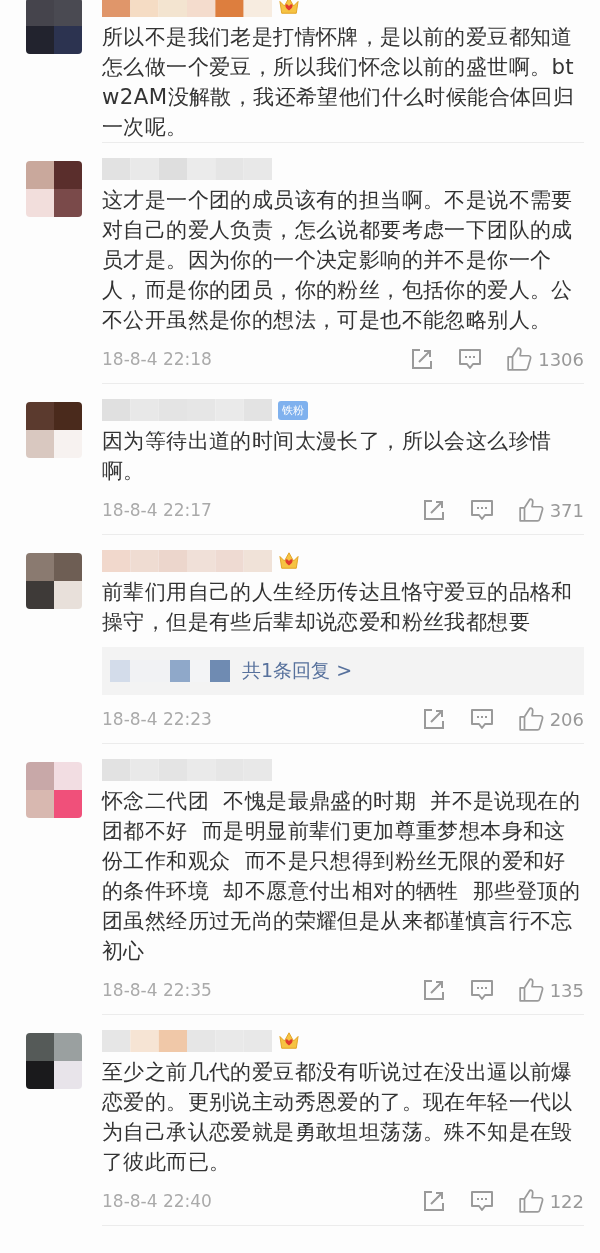 This screenshot has height=1253, width=600. Describe the element at coordinates (157, 359) in the screenshot. I see `timestamp: 18-8-4 22:18` at that location.